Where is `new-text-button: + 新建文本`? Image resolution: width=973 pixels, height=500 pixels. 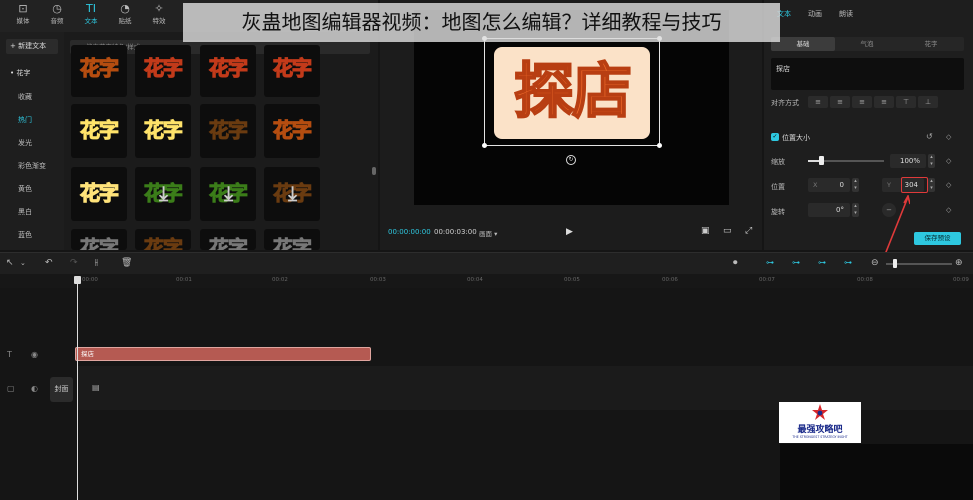
new-text-button: + 新建文本 is located at coordinates (32, 46).